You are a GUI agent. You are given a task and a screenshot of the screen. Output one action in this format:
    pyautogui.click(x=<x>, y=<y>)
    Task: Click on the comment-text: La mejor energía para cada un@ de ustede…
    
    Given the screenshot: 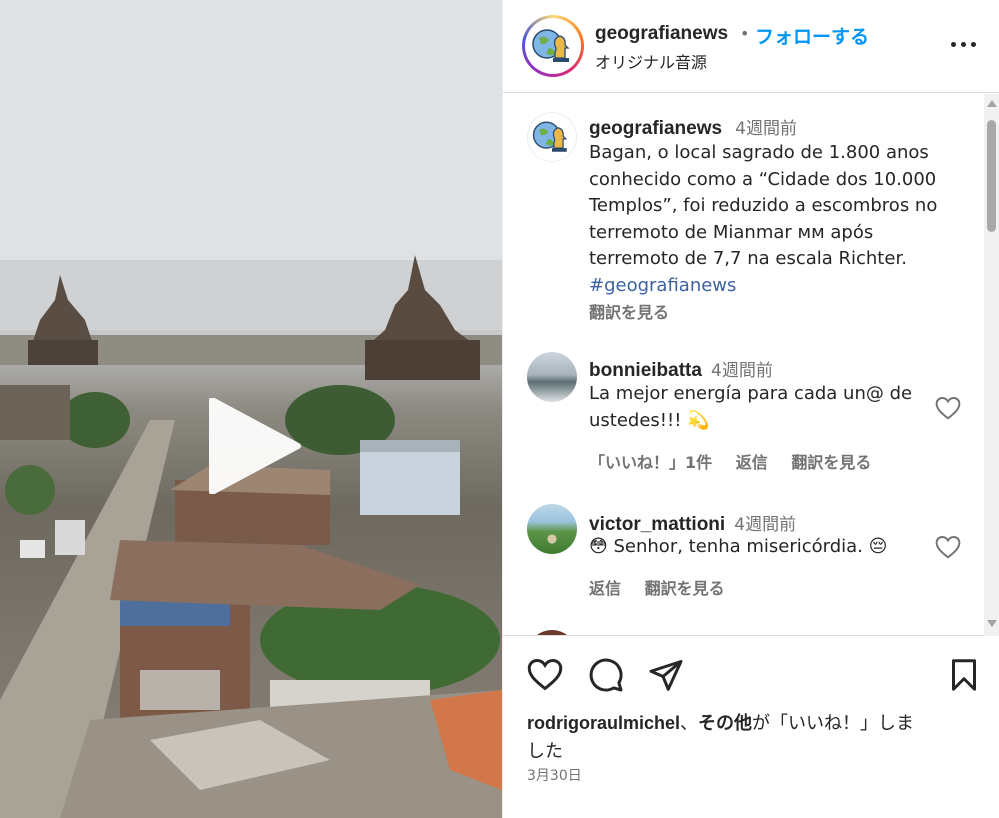 What is the action you would take?
    pyautogui.click(x=750, y=407)
    